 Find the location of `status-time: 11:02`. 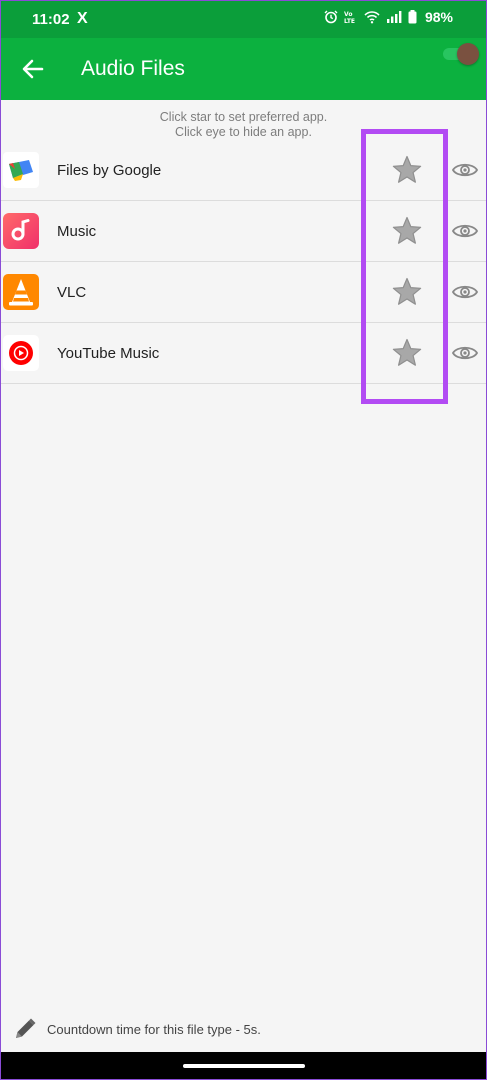

status-time: 11:02 is located at coordinates (51, 19).